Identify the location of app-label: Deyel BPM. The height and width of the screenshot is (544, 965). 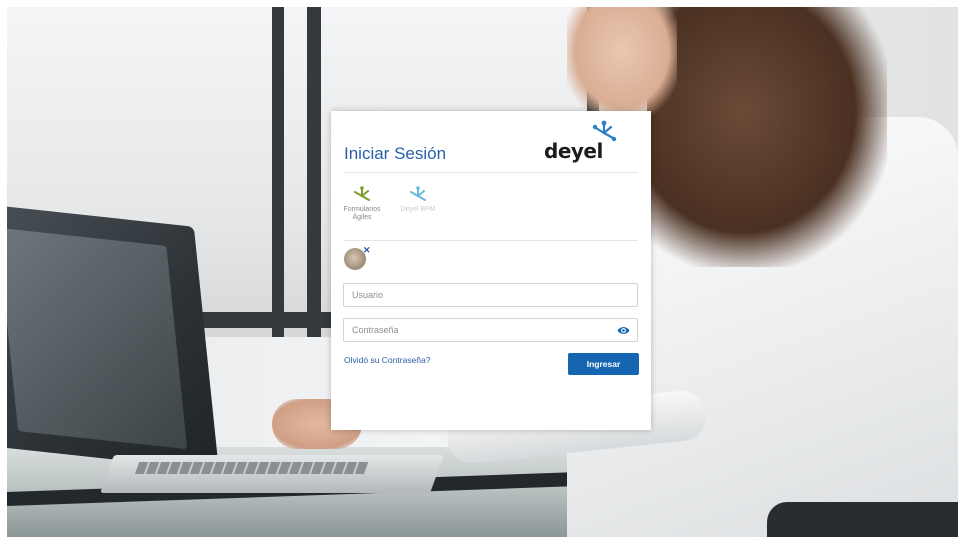
(418, 209).